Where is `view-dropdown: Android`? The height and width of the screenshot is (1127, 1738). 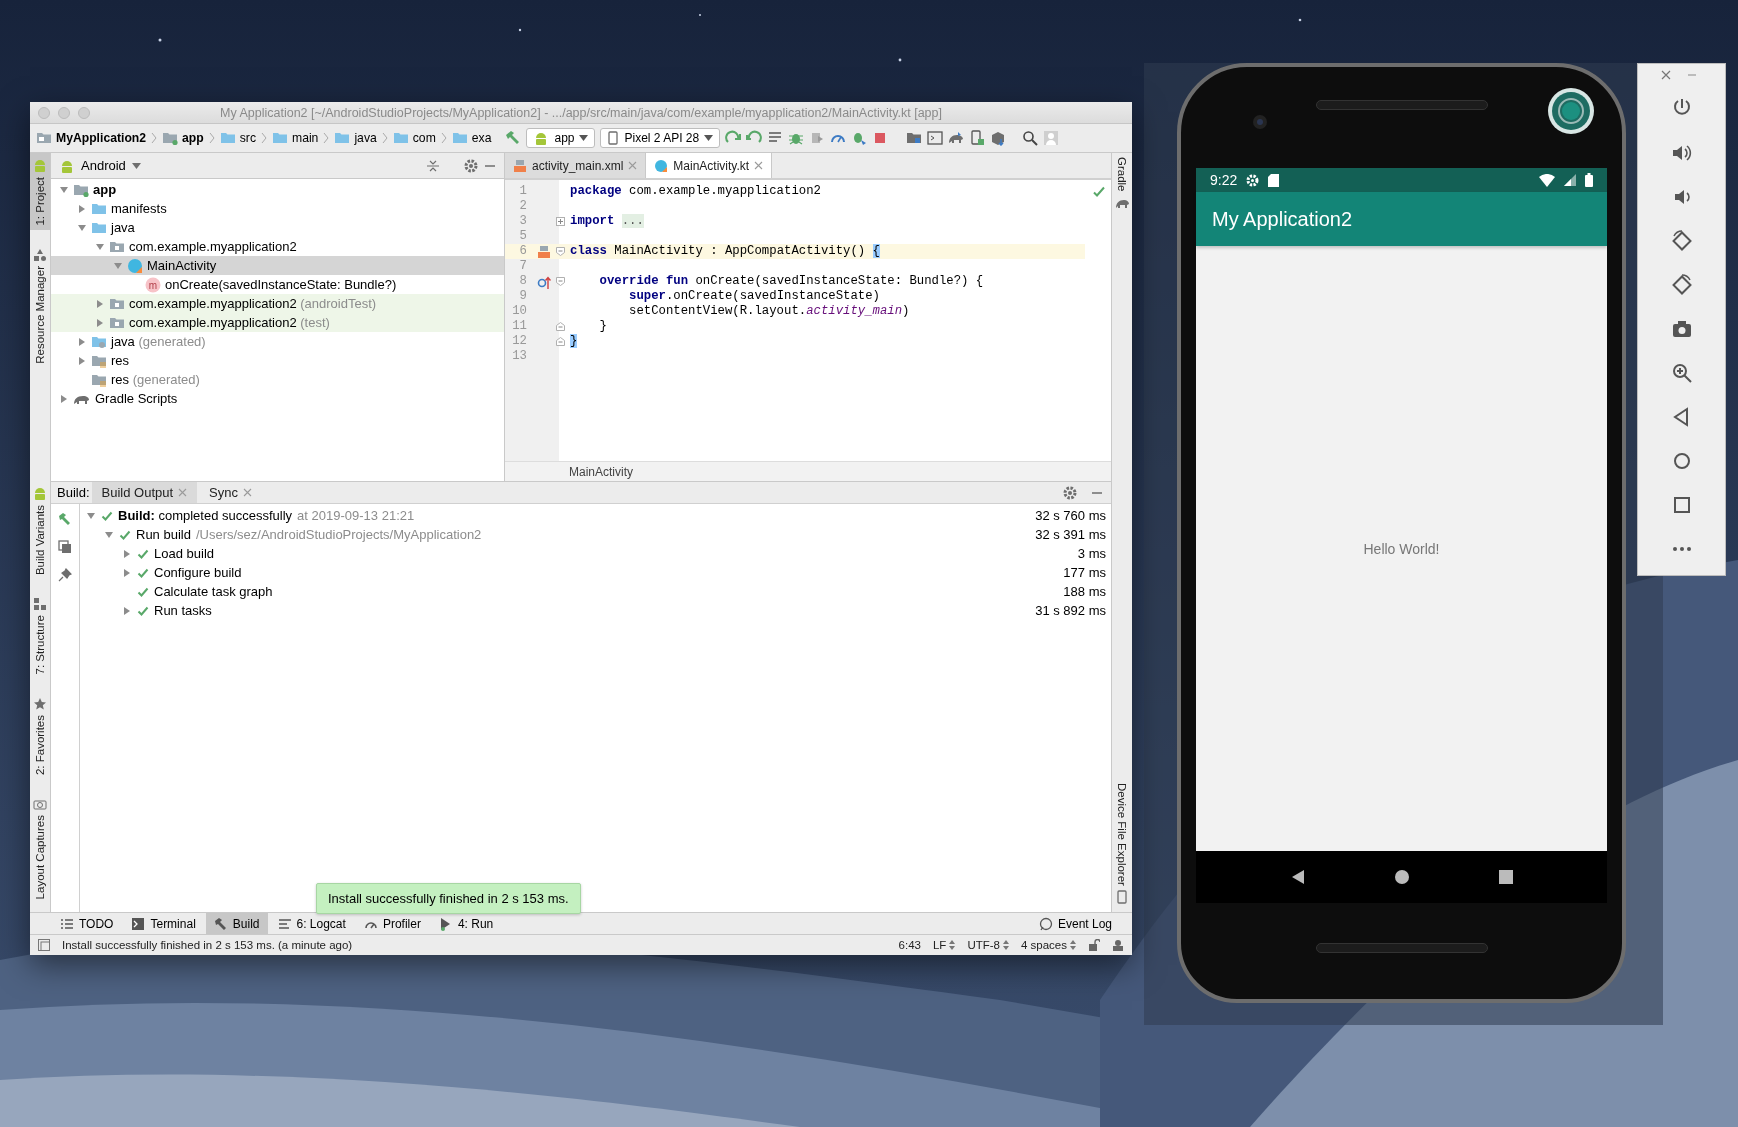 view-dropdown: Android is located at coordinates (100, 165).